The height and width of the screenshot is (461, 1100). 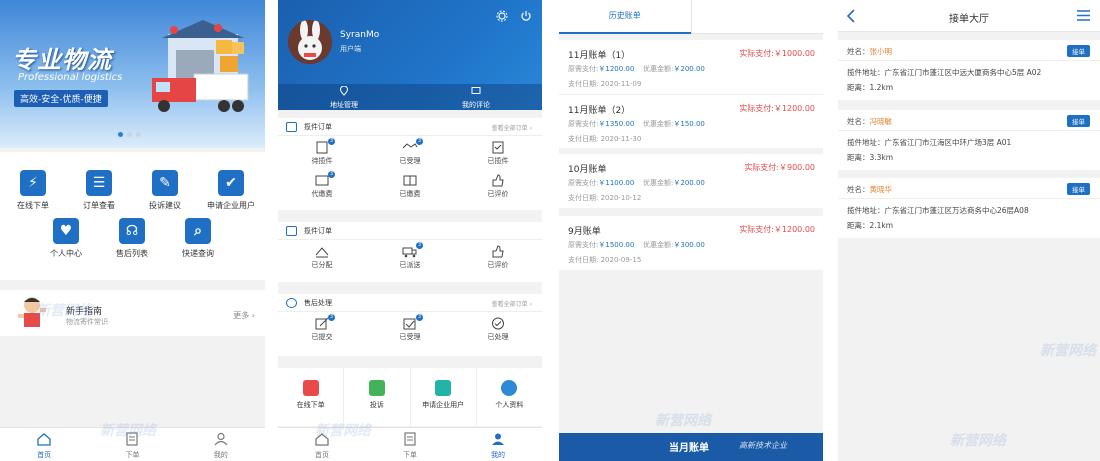 I want to click on avatar, so click(x=310, y=42).